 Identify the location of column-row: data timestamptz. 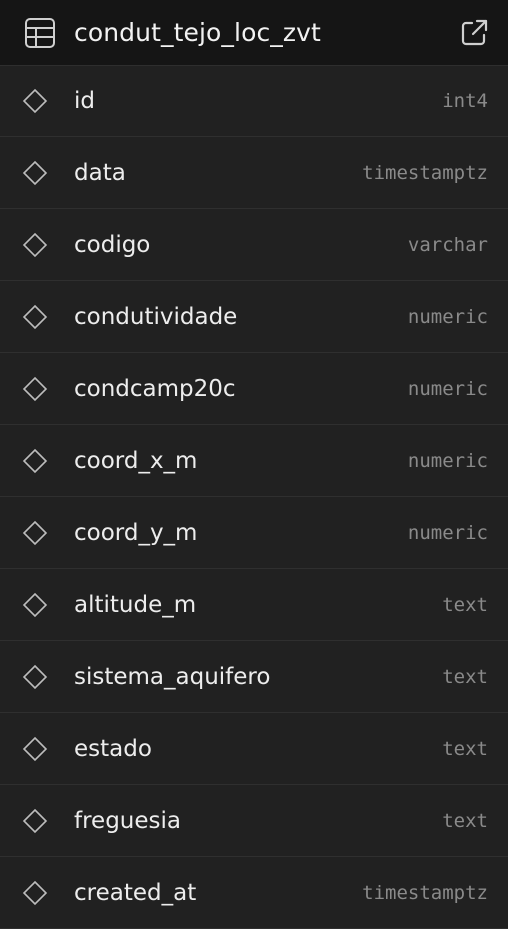
(254, 173).